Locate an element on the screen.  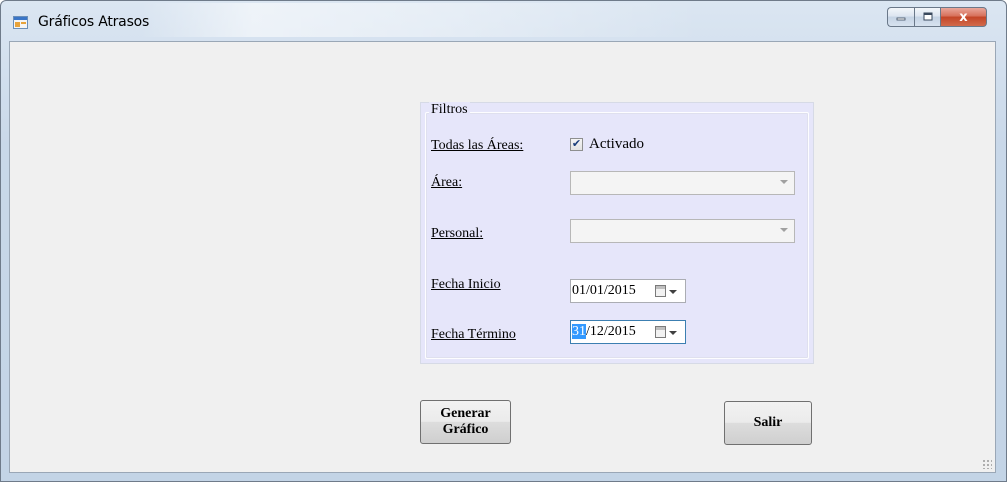
start-date-value: 01/01/2015 is located at coordinates (604, 291).